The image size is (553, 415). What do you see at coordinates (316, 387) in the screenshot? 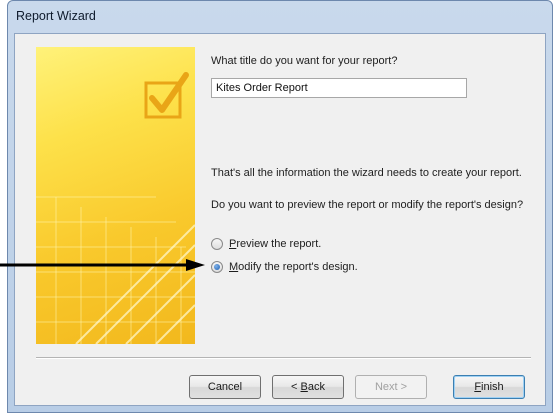
I see `back-rest: ack` at bounding box center [316, 387].